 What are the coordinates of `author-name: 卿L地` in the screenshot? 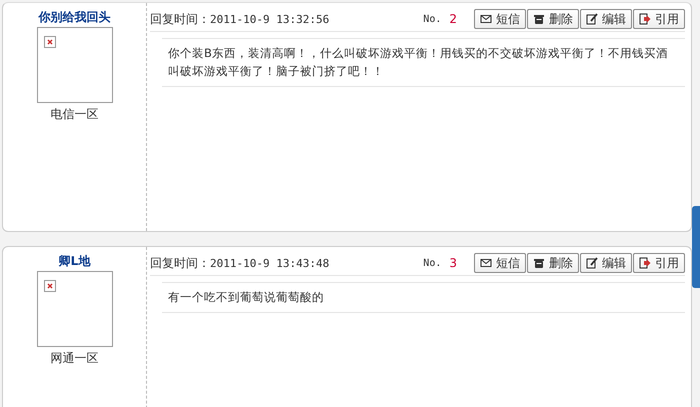 It's located at (74, 261).